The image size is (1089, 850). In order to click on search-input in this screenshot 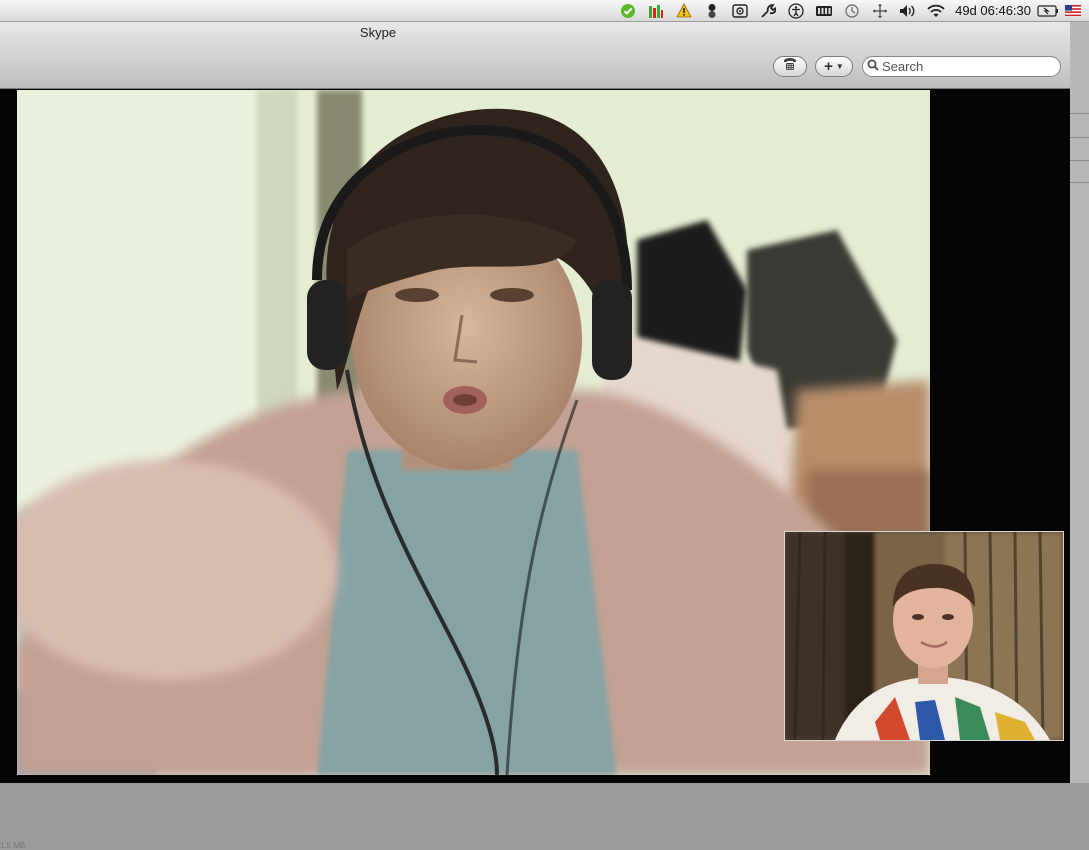, I will do `click(967, 66)`.